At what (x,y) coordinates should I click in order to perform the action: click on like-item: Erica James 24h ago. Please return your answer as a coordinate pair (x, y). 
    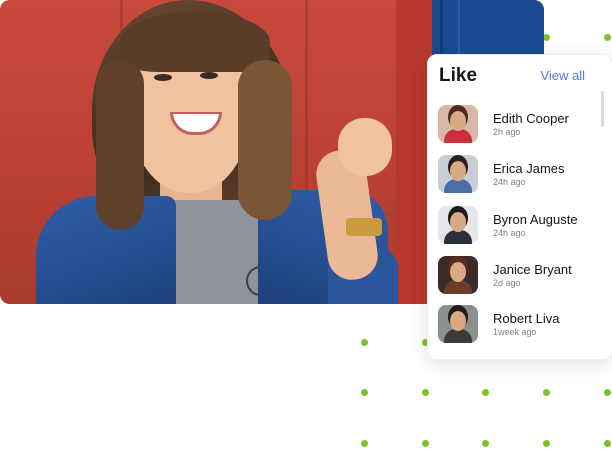
    Looking at the image, I should click on (518, 177).